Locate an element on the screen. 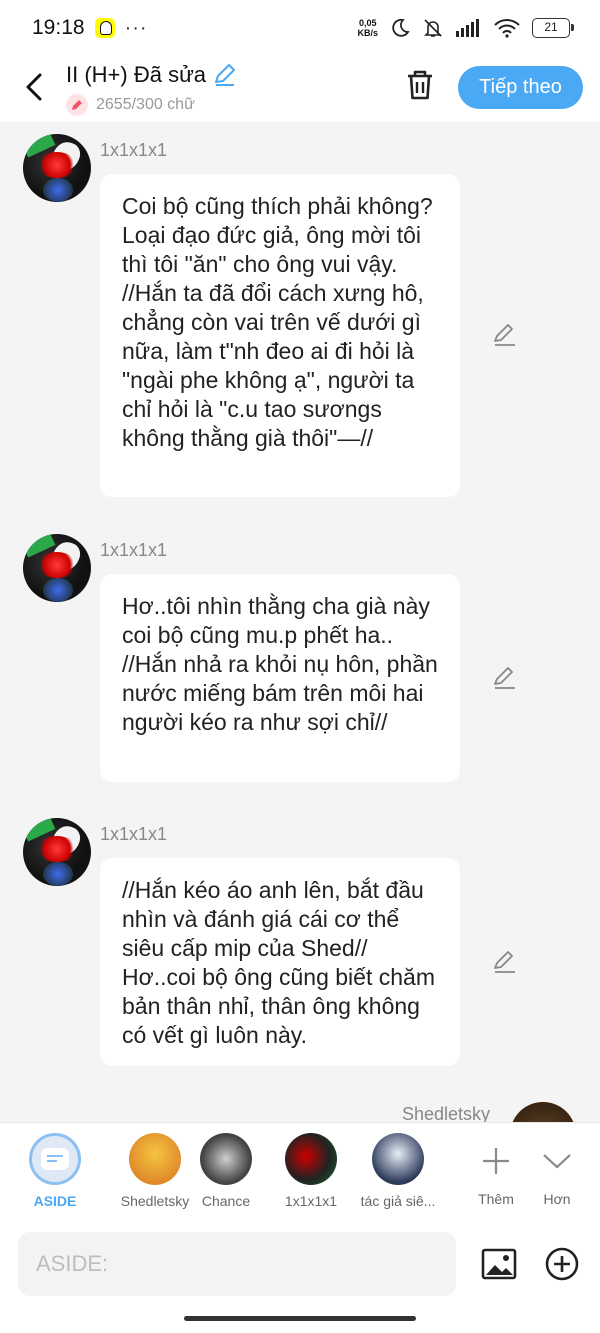 The width and height of the screenshot is (600, 1333). character-1x1x1x1: 1x1x1x1 is located at coordinates (311, 1171).